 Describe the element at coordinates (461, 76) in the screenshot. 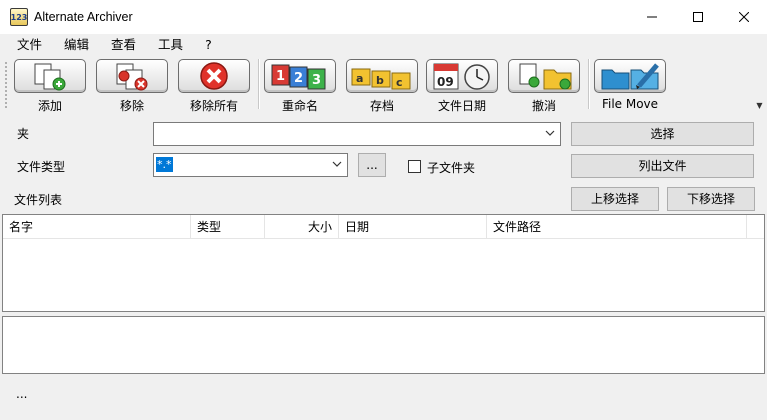

I see `file-date-icon: 09` at that location.